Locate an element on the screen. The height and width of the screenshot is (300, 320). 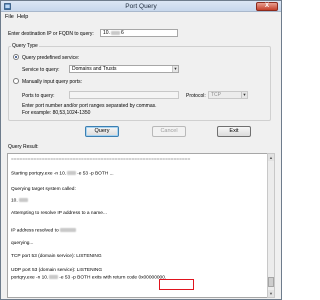
destination-value-suffix: 6 is located at coordinates (122, 33).